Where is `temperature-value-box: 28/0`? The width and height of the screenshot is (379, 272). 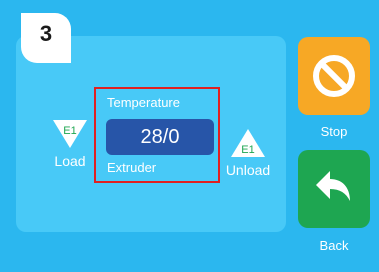 temperature-value-box: 28/0 is located at coordinates (160, 137).